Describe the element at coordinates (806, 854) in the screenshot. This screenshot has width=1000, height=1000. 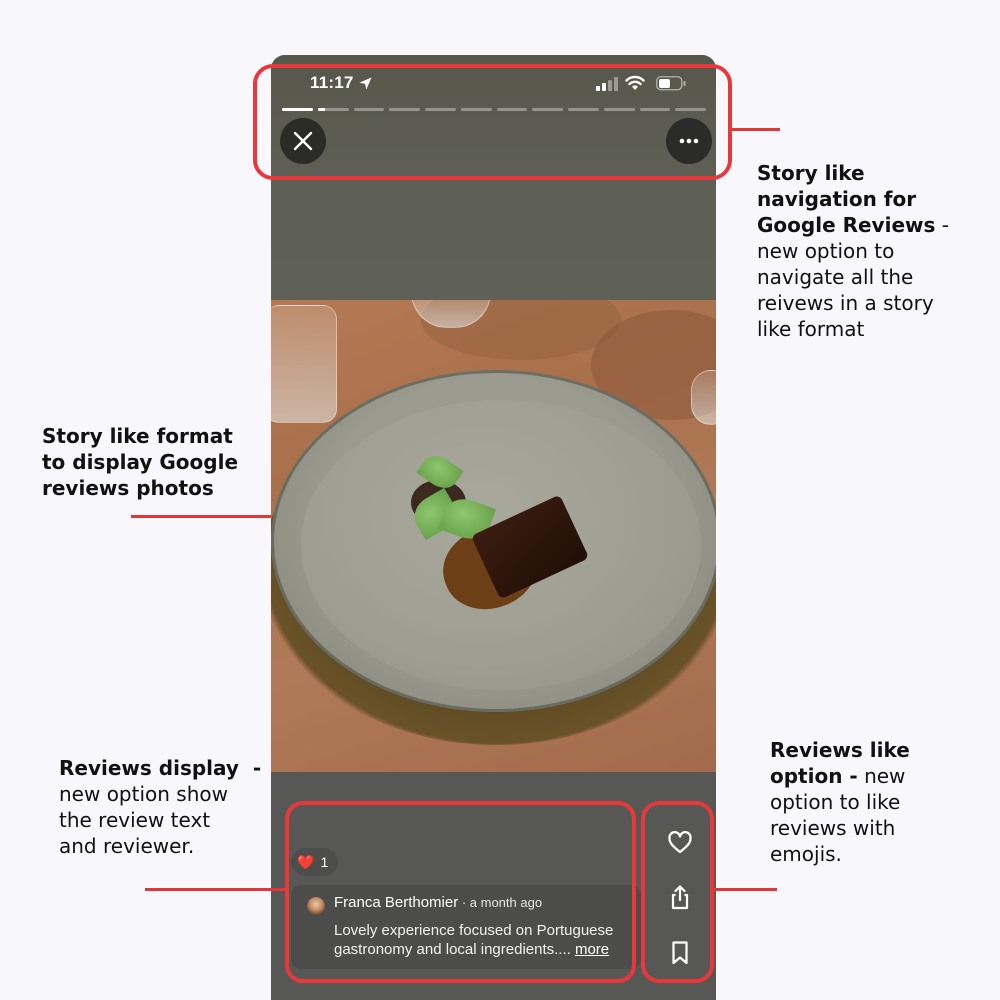
I see `annotation-body: emojis.` at that location.